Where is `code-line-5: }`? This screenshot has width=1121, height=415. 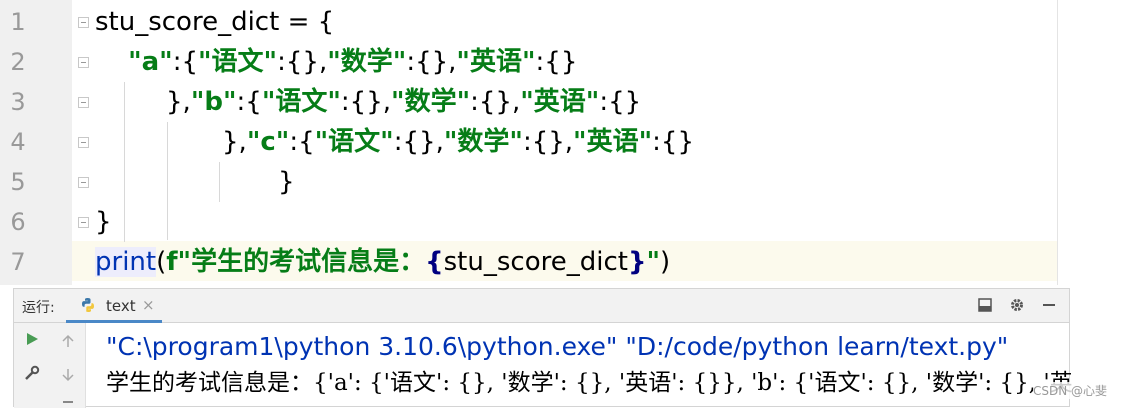
code-line-5: } is located at coordinates (286, 182).